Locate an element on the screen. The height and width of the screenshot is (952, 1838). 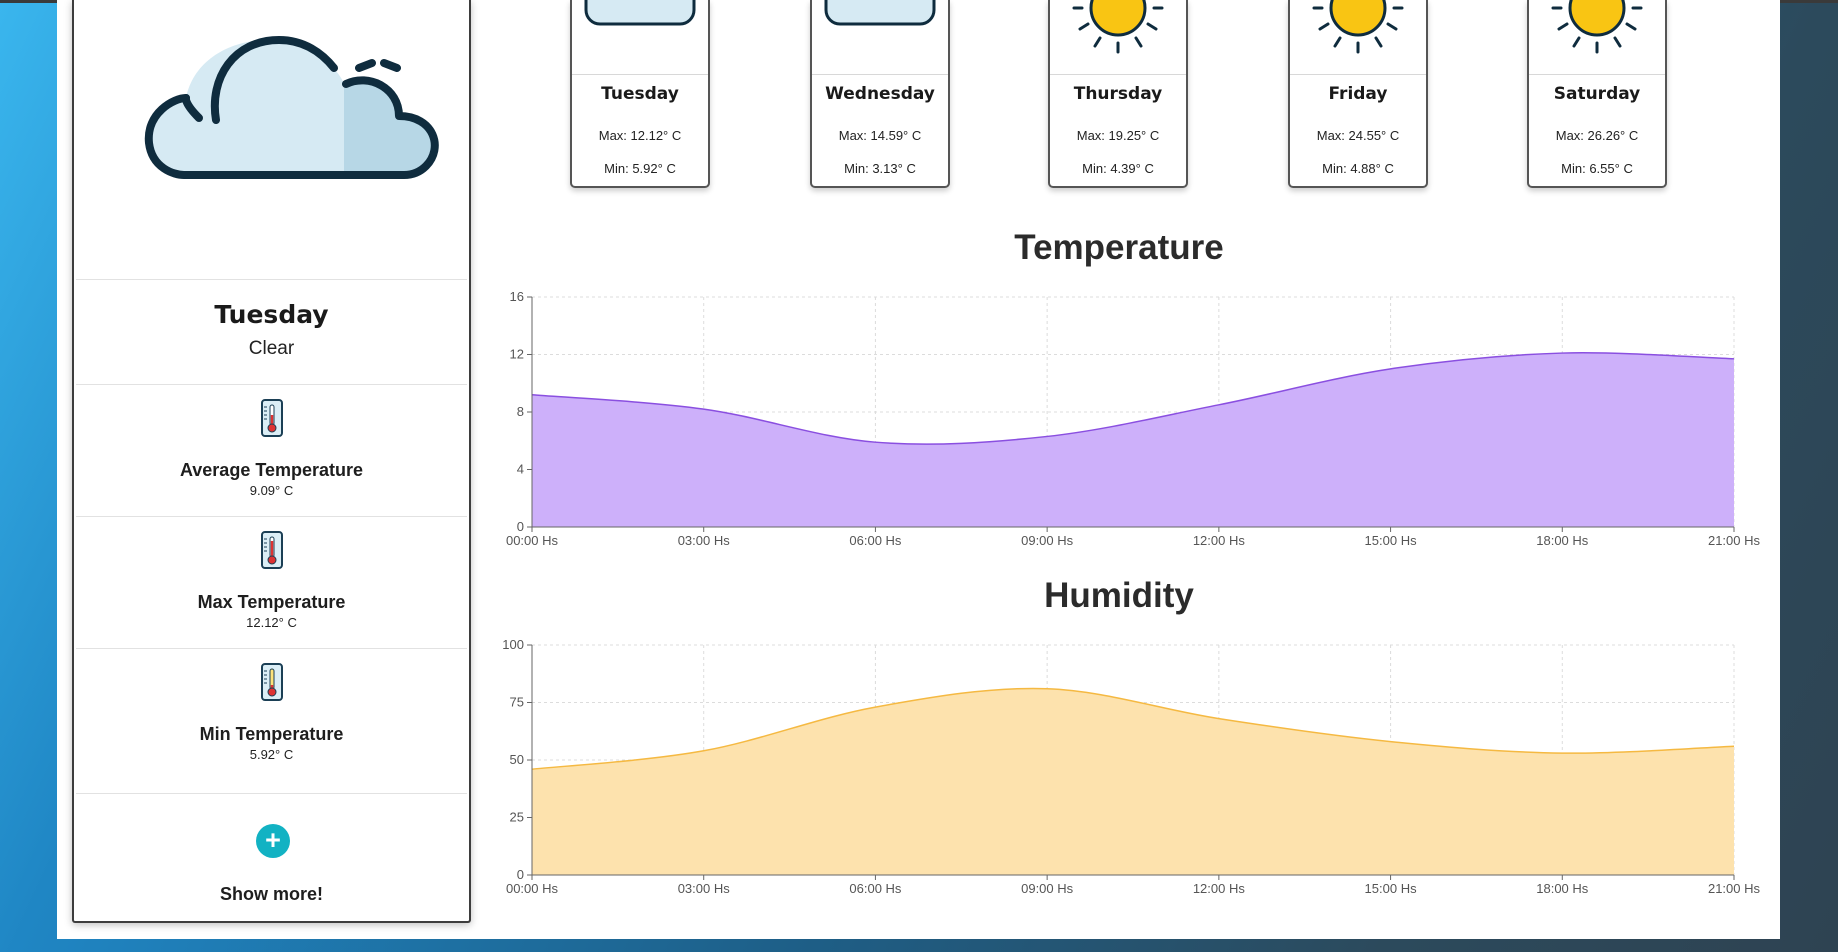
weather-condition: Clear is located at coordinates (271, 348).